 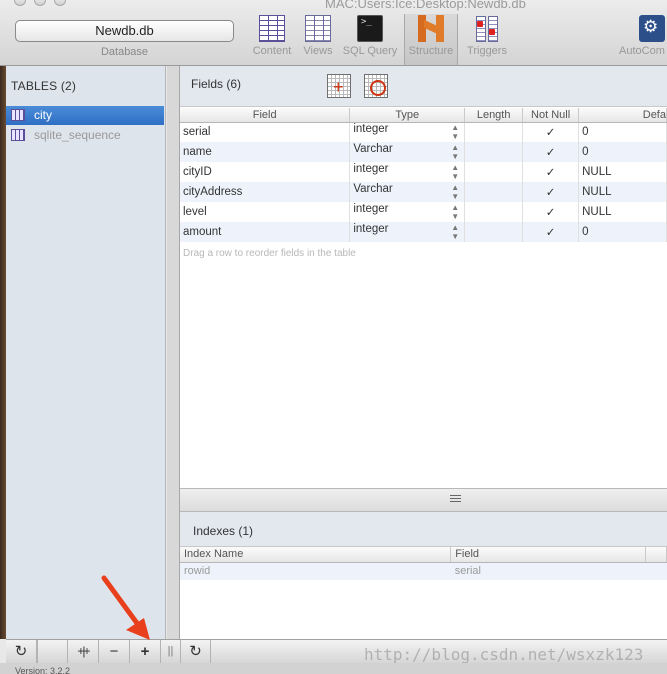 What do you see at coordinates (504, 654) in the screenshot?
I see `watermark-text: http://blog.csdn.net/wsxzk123` at bounding box center [504, 654].